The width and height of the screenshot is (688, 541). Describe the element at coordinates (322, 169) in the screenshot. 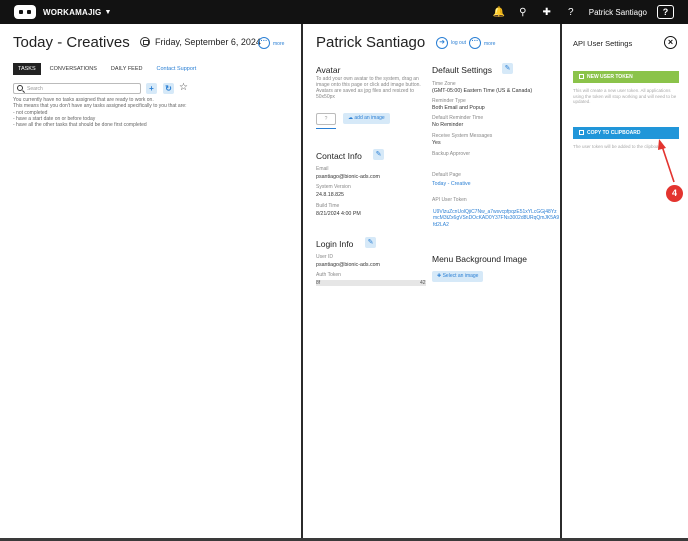

I see `email-label: Email` at that location.